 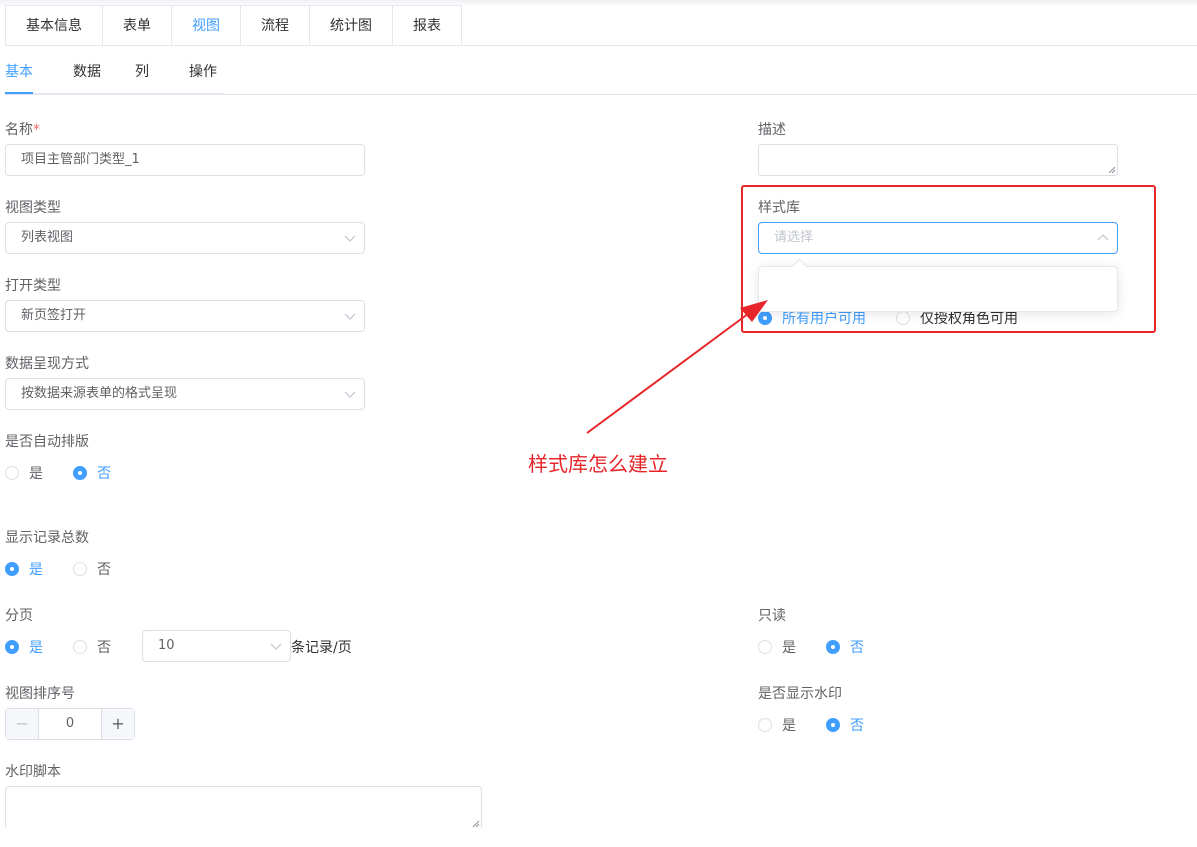 What do you see at coordinates (87, 71) in the screenshot?
I see `subtab-data: 数据` at bounding box center [87, 71].